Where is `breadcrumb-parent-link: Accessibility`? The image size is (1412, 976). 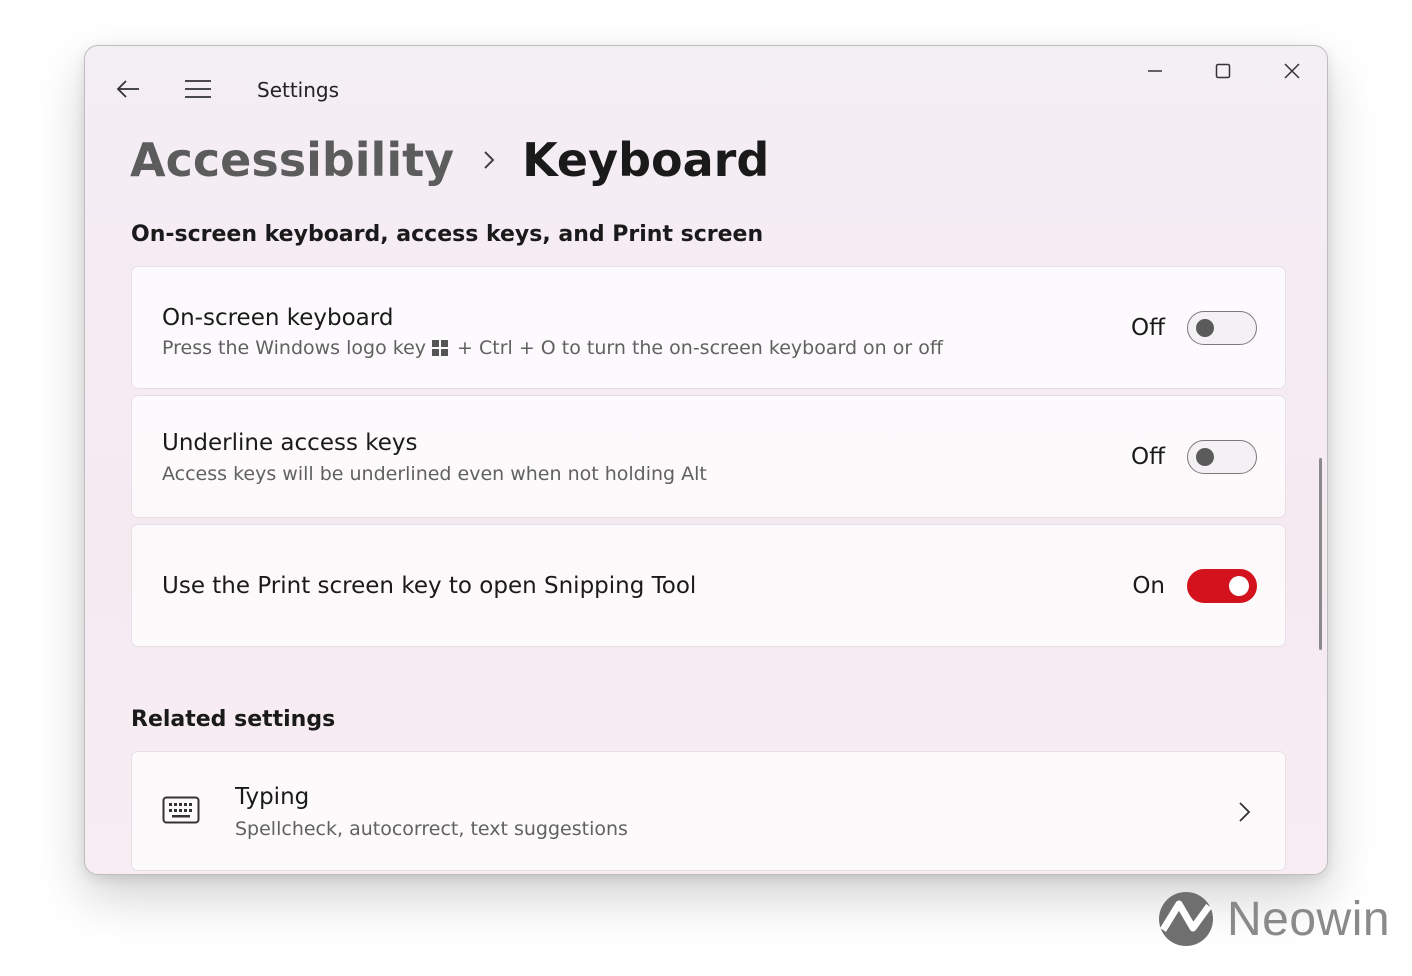 breadcrumb-parent-link: Accessibility is located at coordinates (292, 160).